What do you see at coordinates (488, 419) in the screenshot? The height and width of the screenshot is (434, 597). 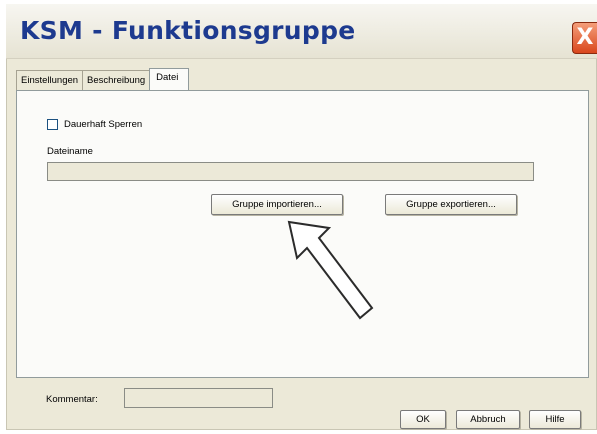 I see `cancel-button: Abbruch` at bounding box center [488, 419].